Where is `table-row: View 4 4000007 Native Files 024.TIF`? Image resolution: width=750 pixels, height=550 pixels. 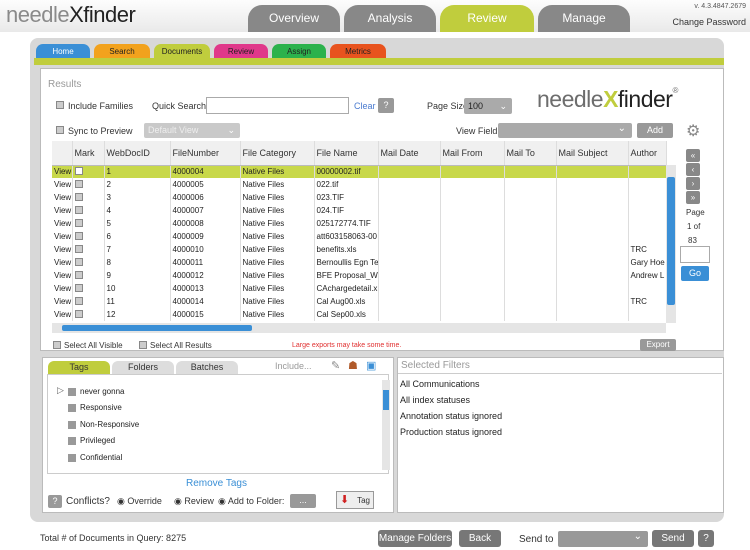
table-row: View 4 4000007 Native Files 024.TIF is located at coordinates (359, 210).